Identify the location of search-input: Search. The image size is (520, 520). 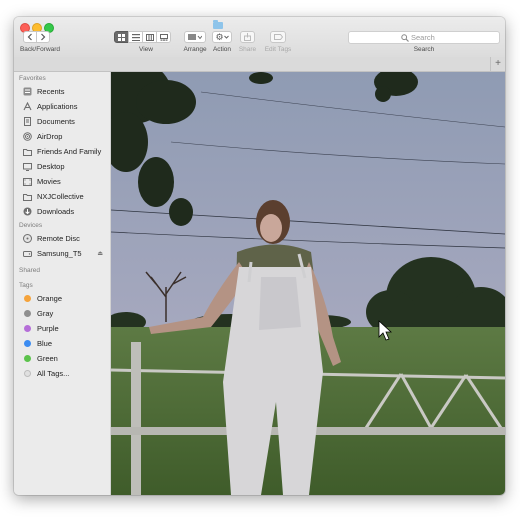
(424, 37).